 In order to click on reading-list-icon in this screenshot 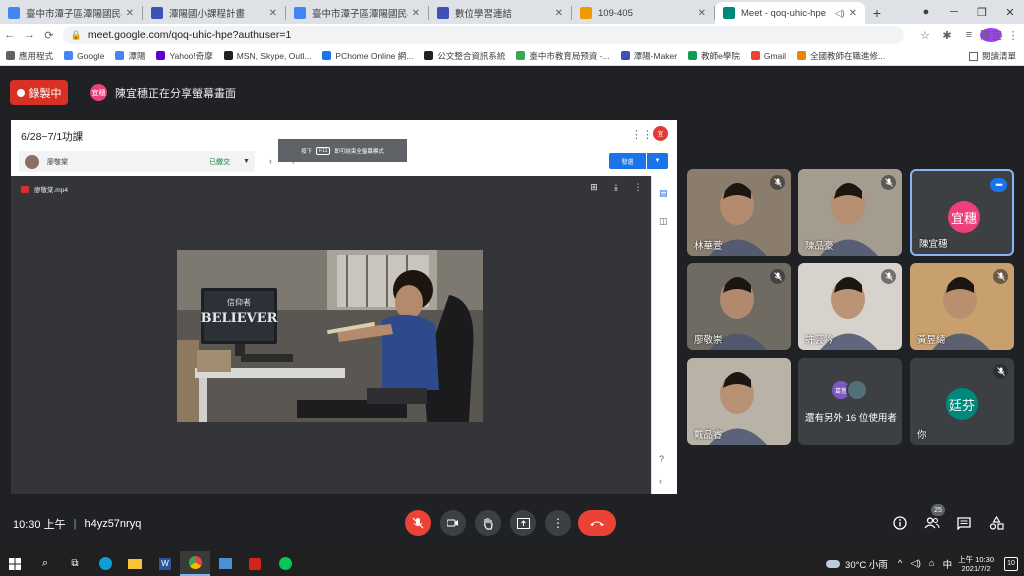, I will do `click(973, 56)`.